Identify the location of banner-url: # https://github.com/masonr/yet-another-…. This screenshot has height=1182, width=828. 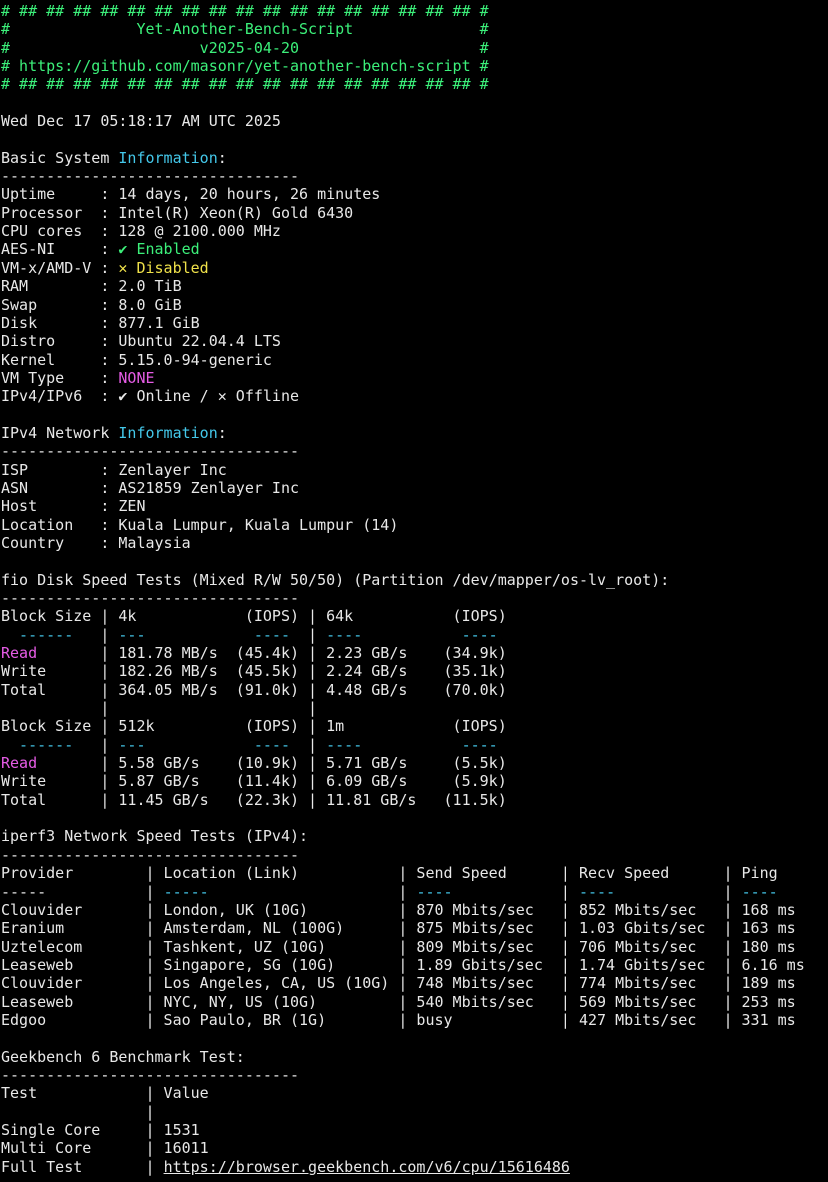
(414, 66).